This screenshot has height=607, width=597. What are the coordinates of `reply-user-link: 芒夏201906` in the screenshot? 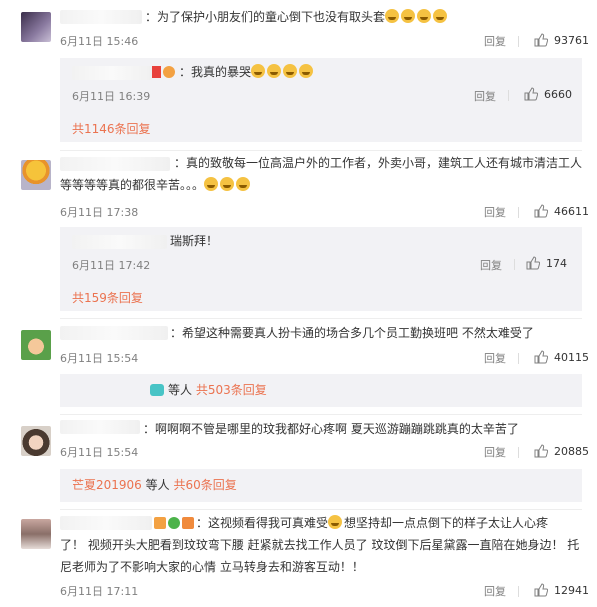 It's located at (107, 485).